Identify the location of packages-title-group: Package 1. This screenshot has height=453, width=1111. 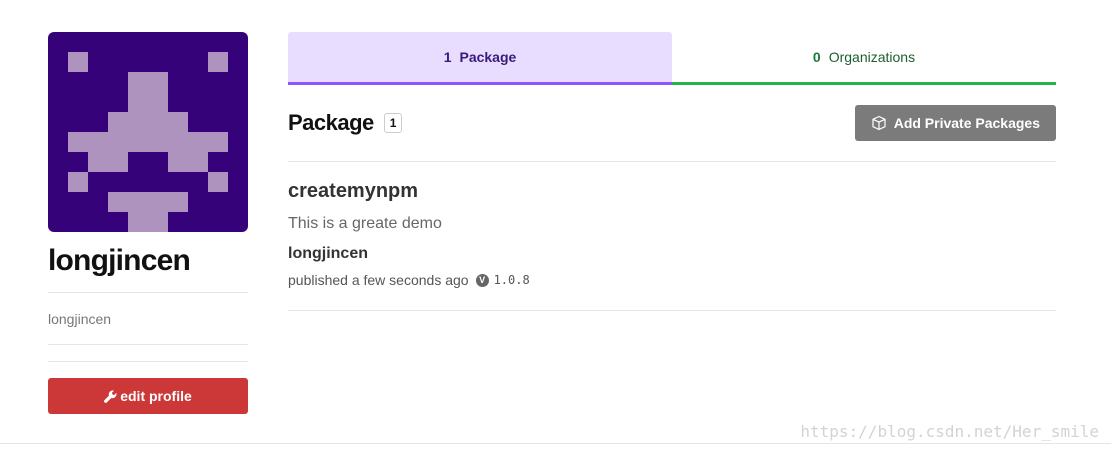
(345, 123).